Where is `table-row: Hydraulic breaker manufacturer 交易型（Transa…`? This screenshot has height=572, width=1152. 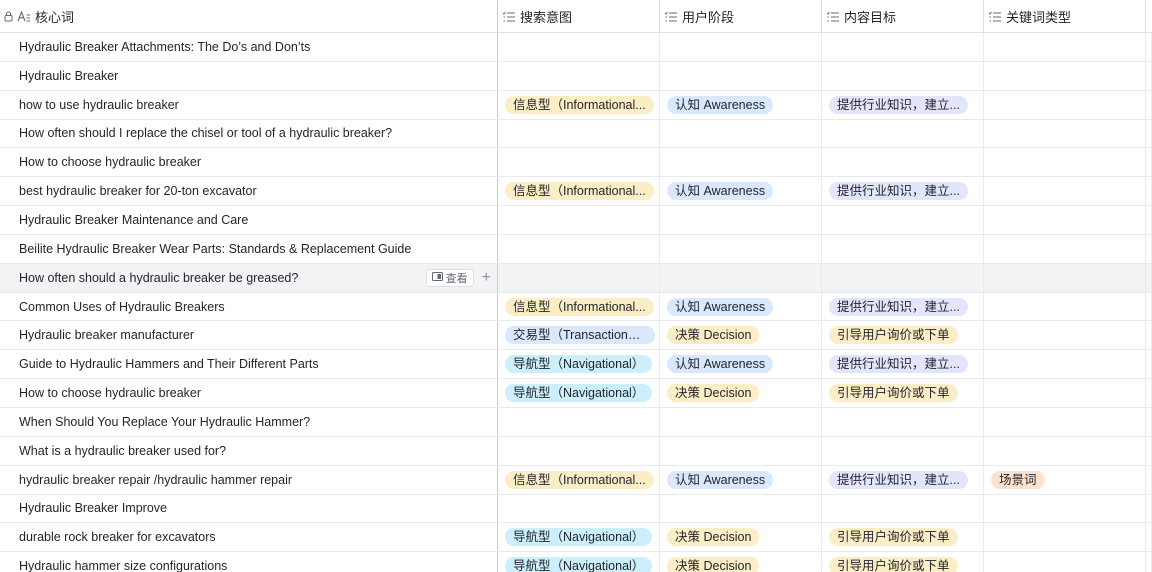 table-row: Hydraulic breaker manufacturer 交易型（Transa… is located at coordinates (576, 336).